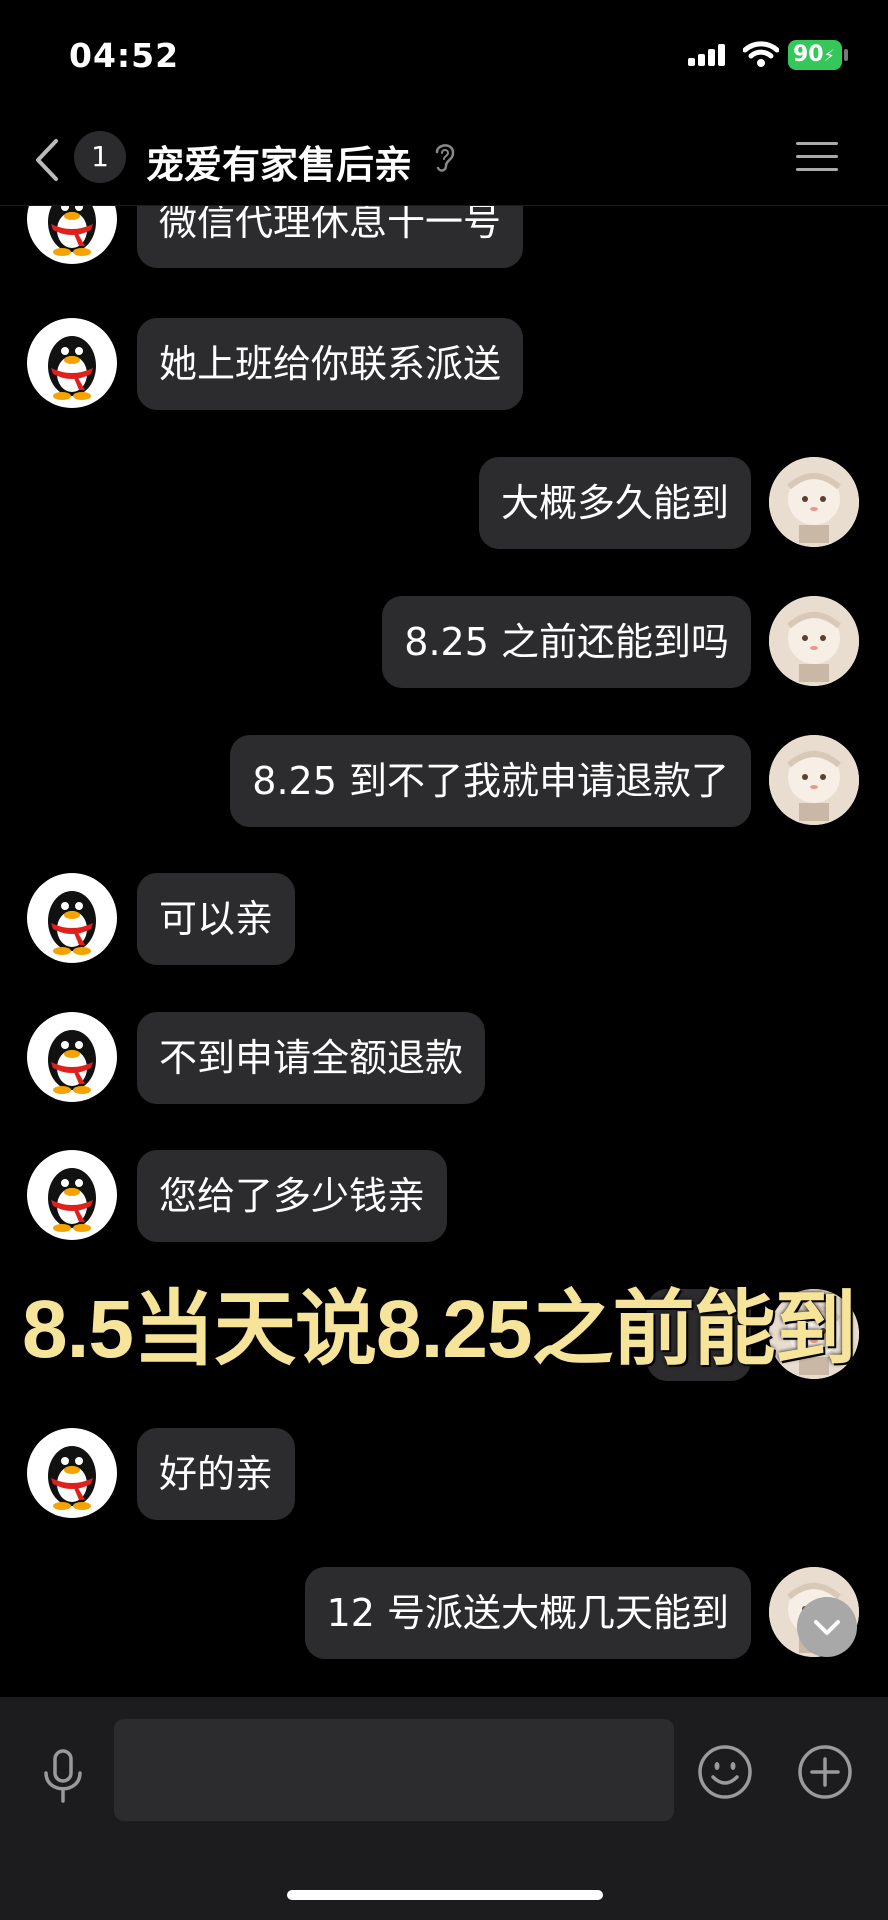  I want to click on message-row: 您给了多少钱亲, so click(444, 1198).